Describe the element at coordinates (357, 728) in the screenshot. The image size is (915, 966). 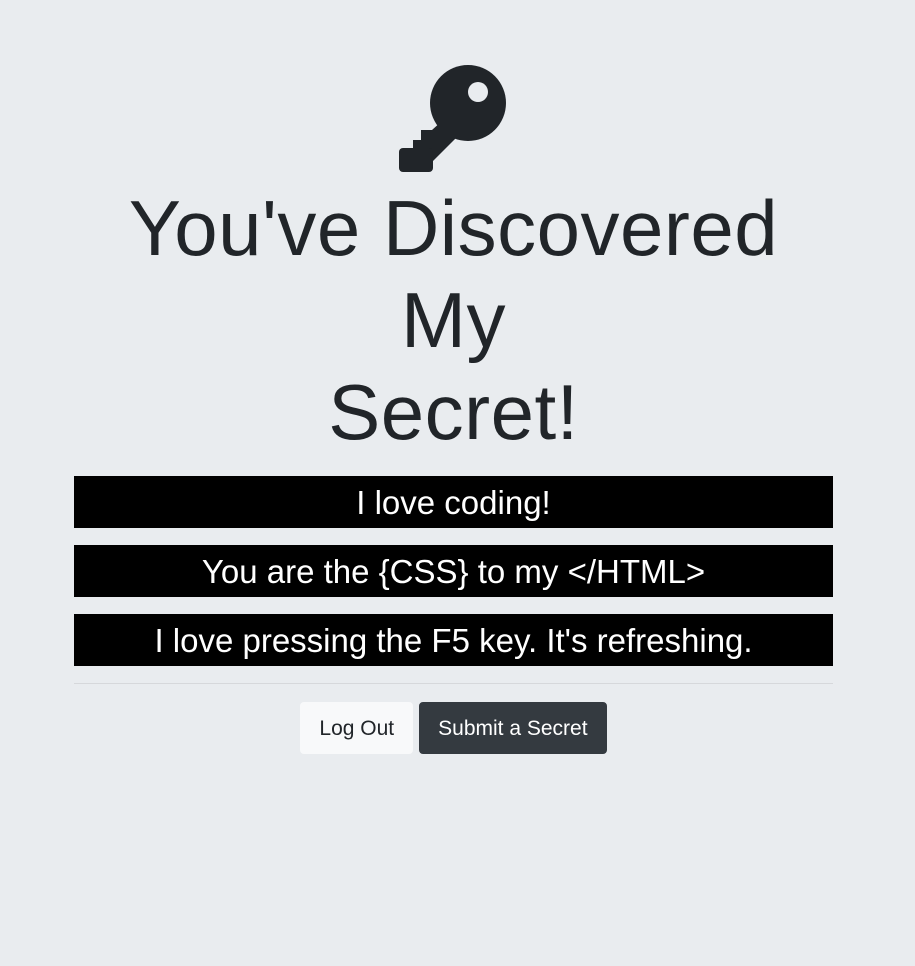
I see `log-out-button: Log Out` at that location.